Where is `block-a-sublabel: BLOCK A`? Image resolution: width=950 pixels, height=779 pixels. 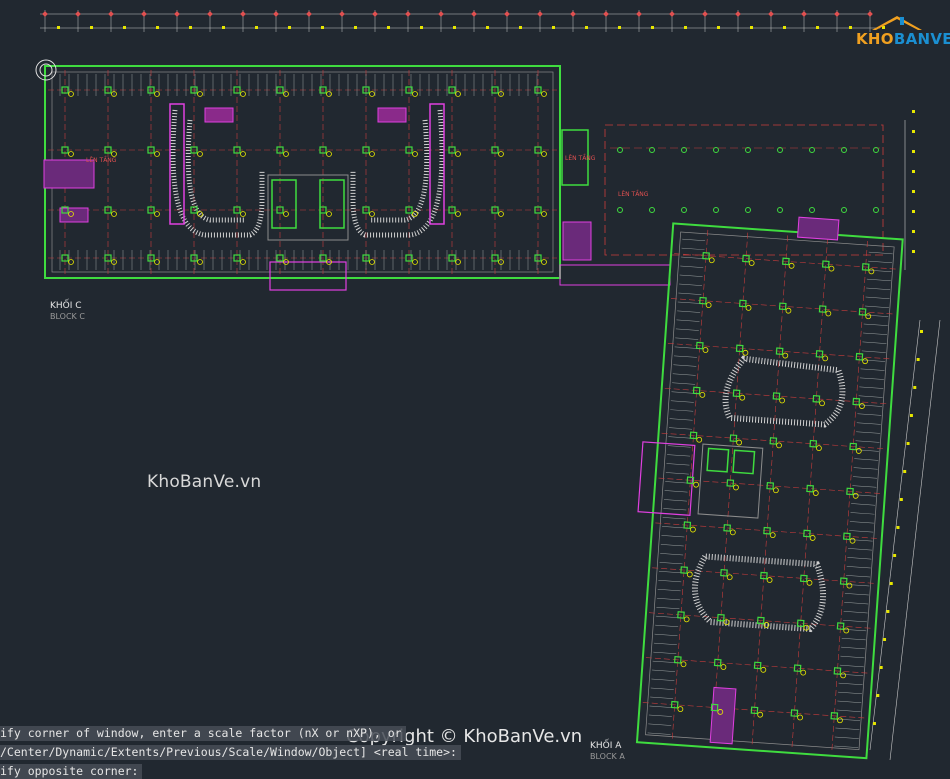 block-a-sublabel: BLOCK A is located at coordinates (607, 756).